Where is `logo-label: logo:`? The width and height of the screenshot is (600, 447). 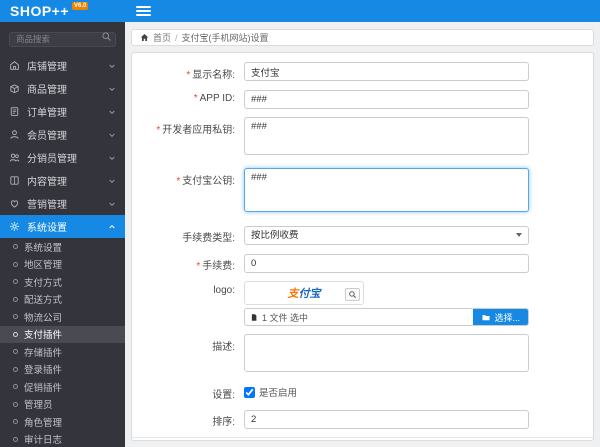 logo-label: logo: is located at coordinates (224, 290).